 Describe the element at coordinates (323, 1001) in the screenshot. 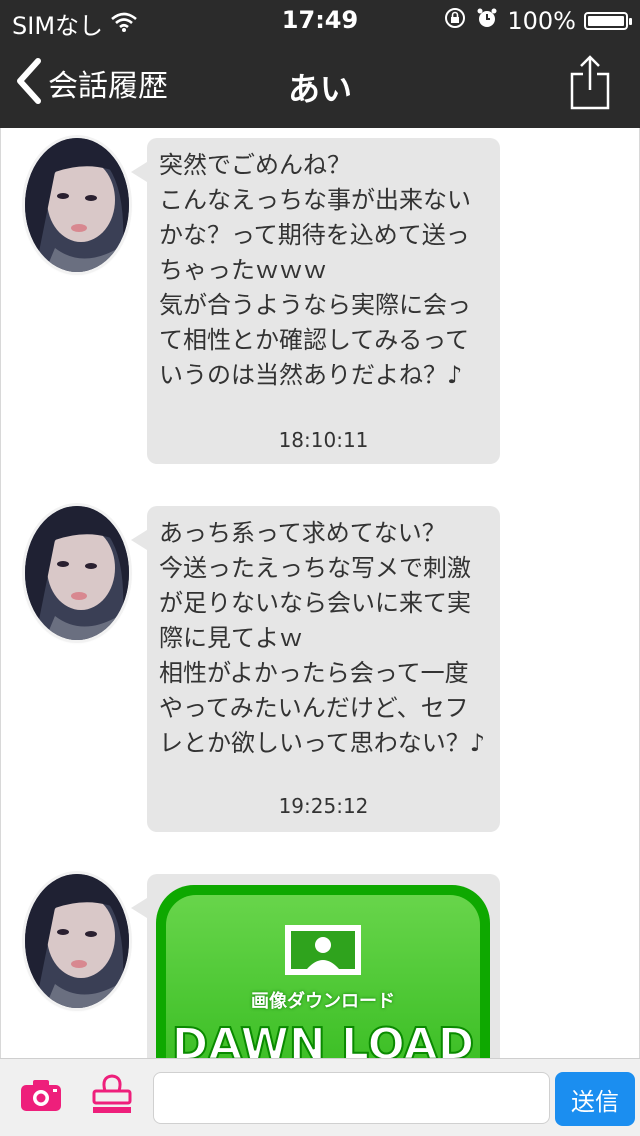

I see `download-caption: 画像ダウンロード` at that location.